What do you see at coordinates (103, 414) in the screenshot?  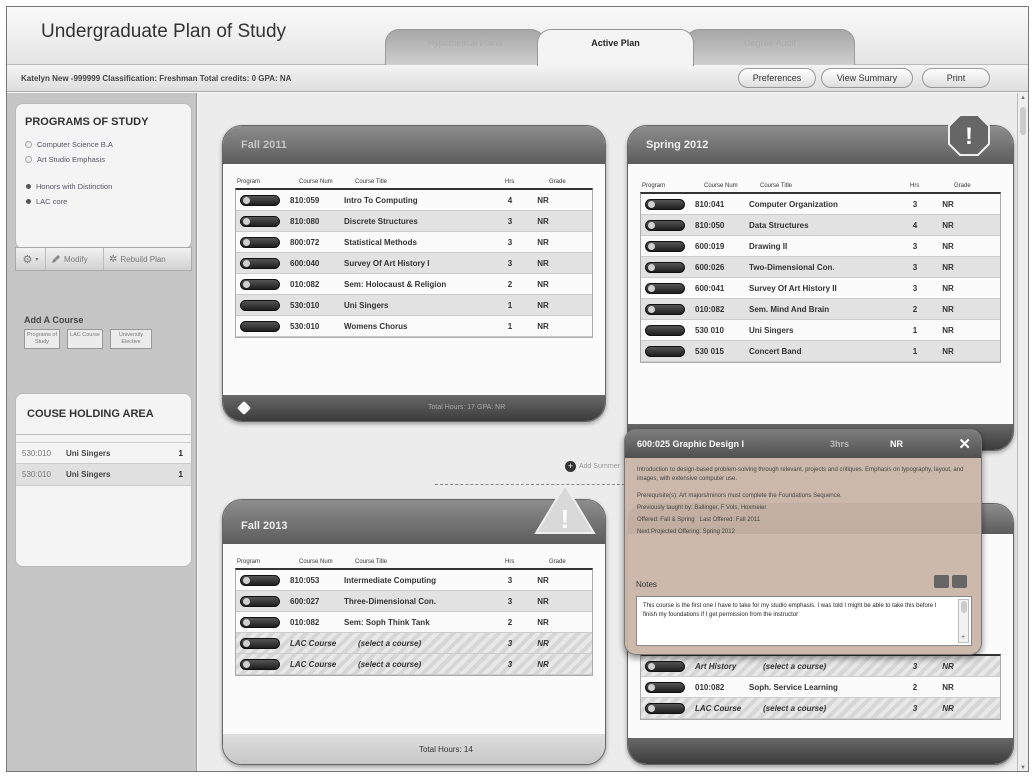 I see `holding-area-heading: COUSE HOLDING AREA` at bounding box center [103, 414].